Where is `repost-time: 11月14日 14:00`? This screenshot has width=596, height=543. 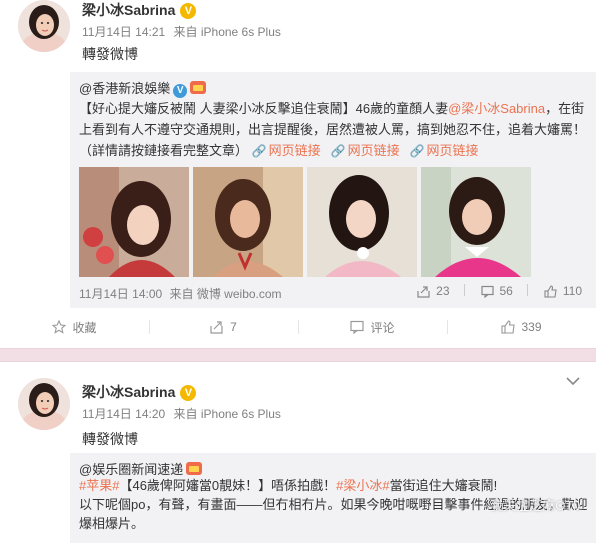
repost-time: 11月14日 14:00 is located at coordinates (120, 294).